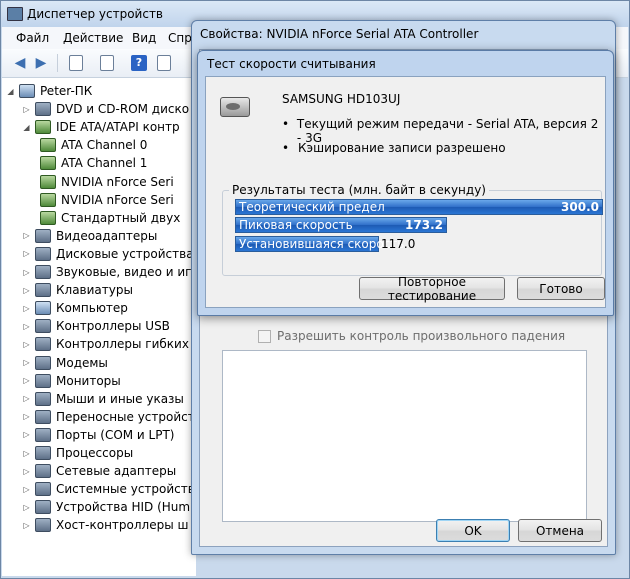 This screenshot has width=630, height=579. What do you see at coordinates (43, 471) in the screenshot?
I see `network-icon` at bounding box center [43, 471].